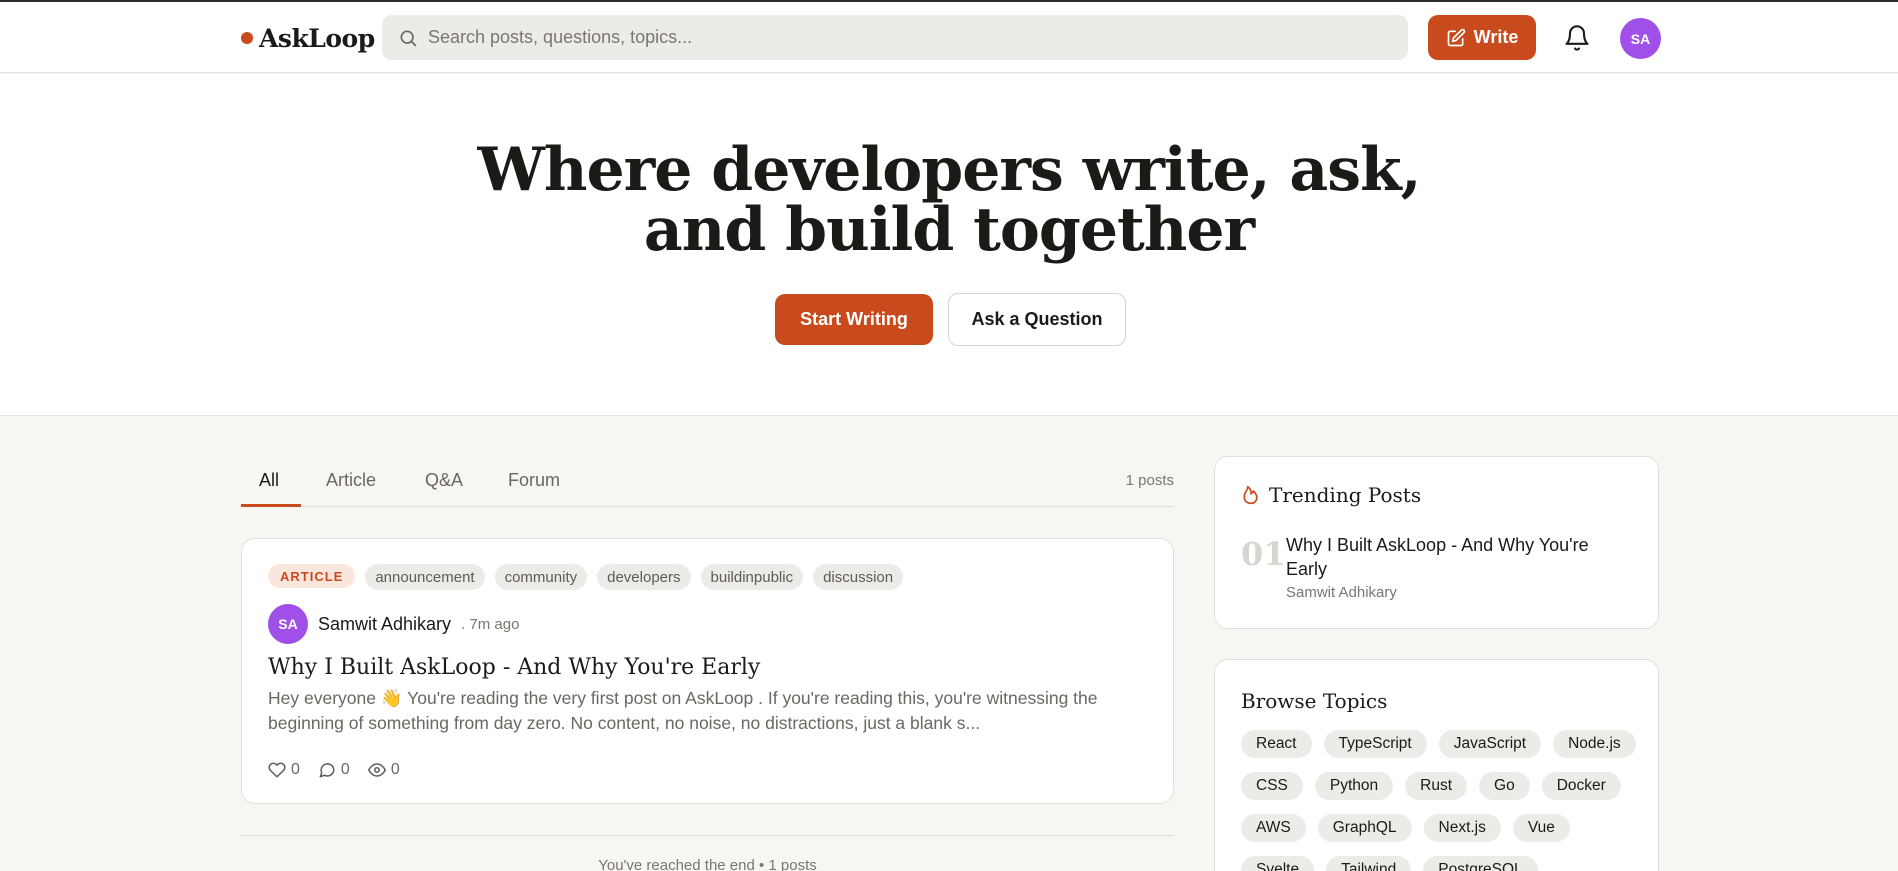 This screenshot has width=1898, height=871. Describe the element at coordinates (1149, 480) in the screenshot. I see `post-count: 1 posts` at that location.